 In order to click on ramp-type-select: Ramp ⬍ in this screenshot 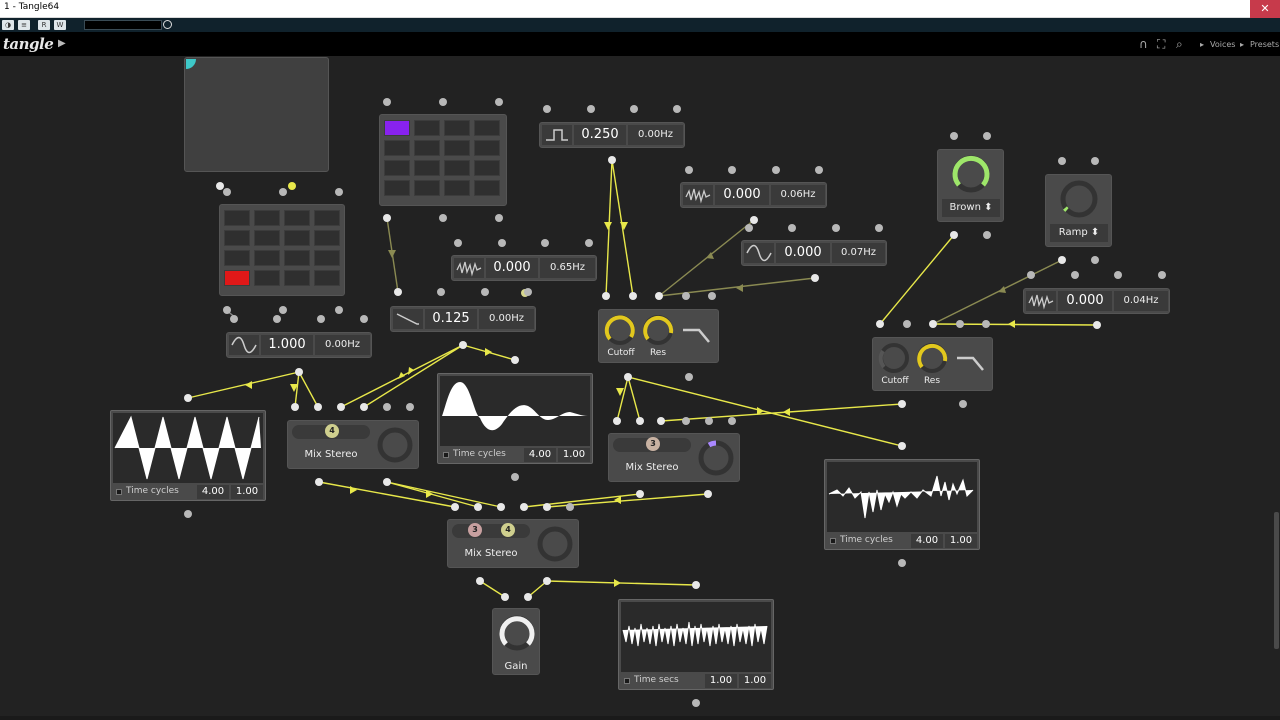, I will do `click(1079, 233)`.